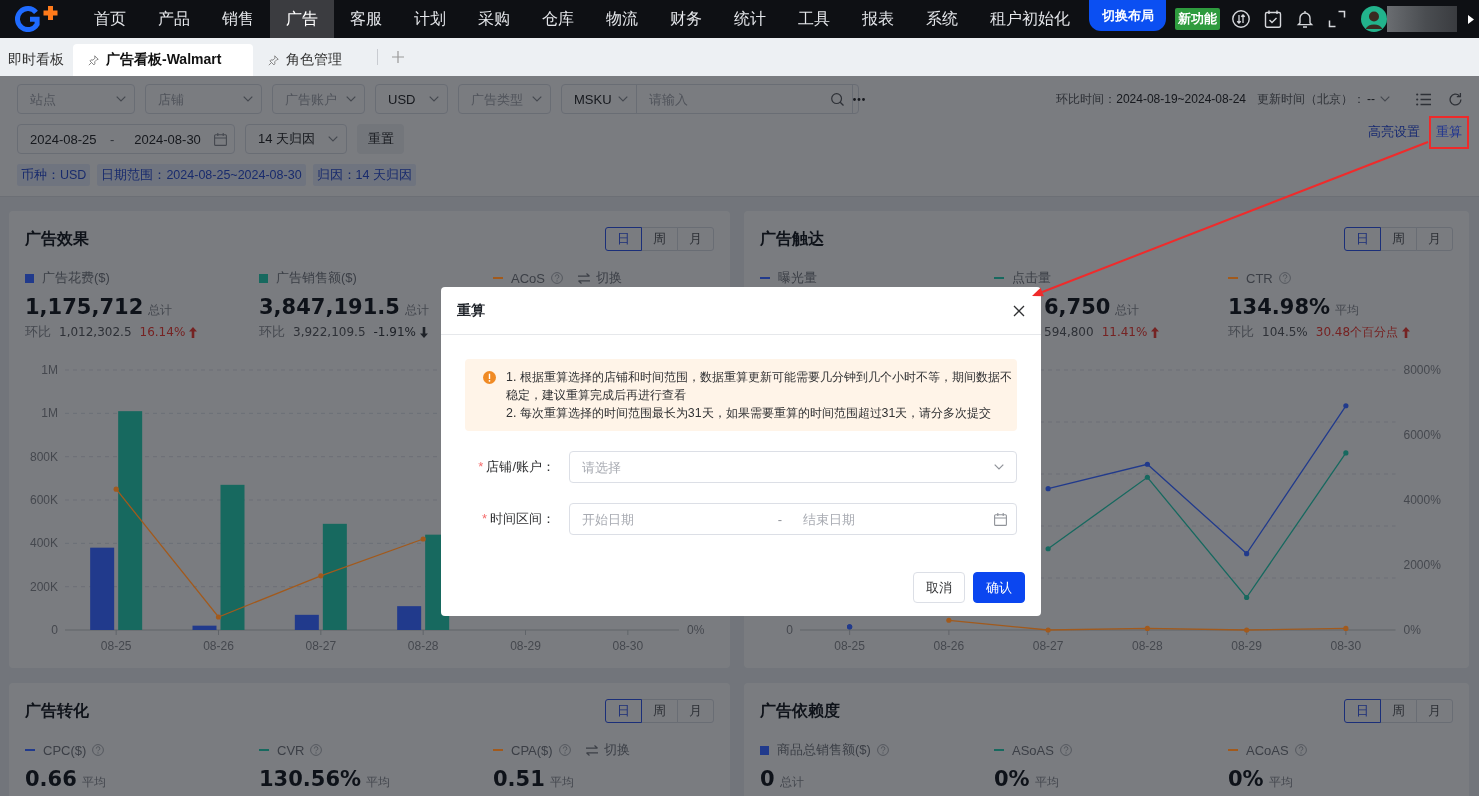 This screenshot has height=796, width=1479. What do you see at coordinates (430, 19) in the screenshot?
I see `nav-item: 计划` at bounding box center [430, 19].